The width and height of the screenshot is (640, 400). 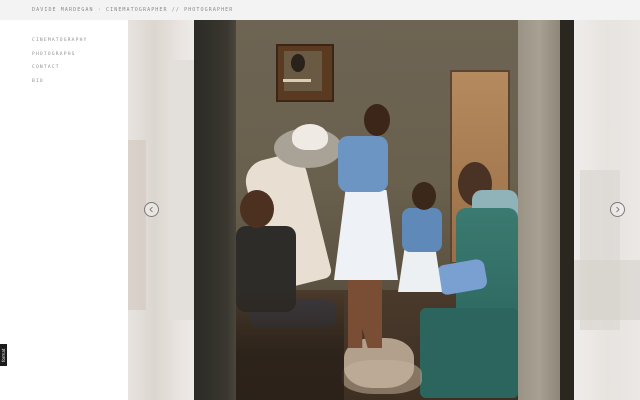 What do you see at coordinates (215, 210) in the screenshot?
I see `photo-doorframe` at bounding box center [215, 210].